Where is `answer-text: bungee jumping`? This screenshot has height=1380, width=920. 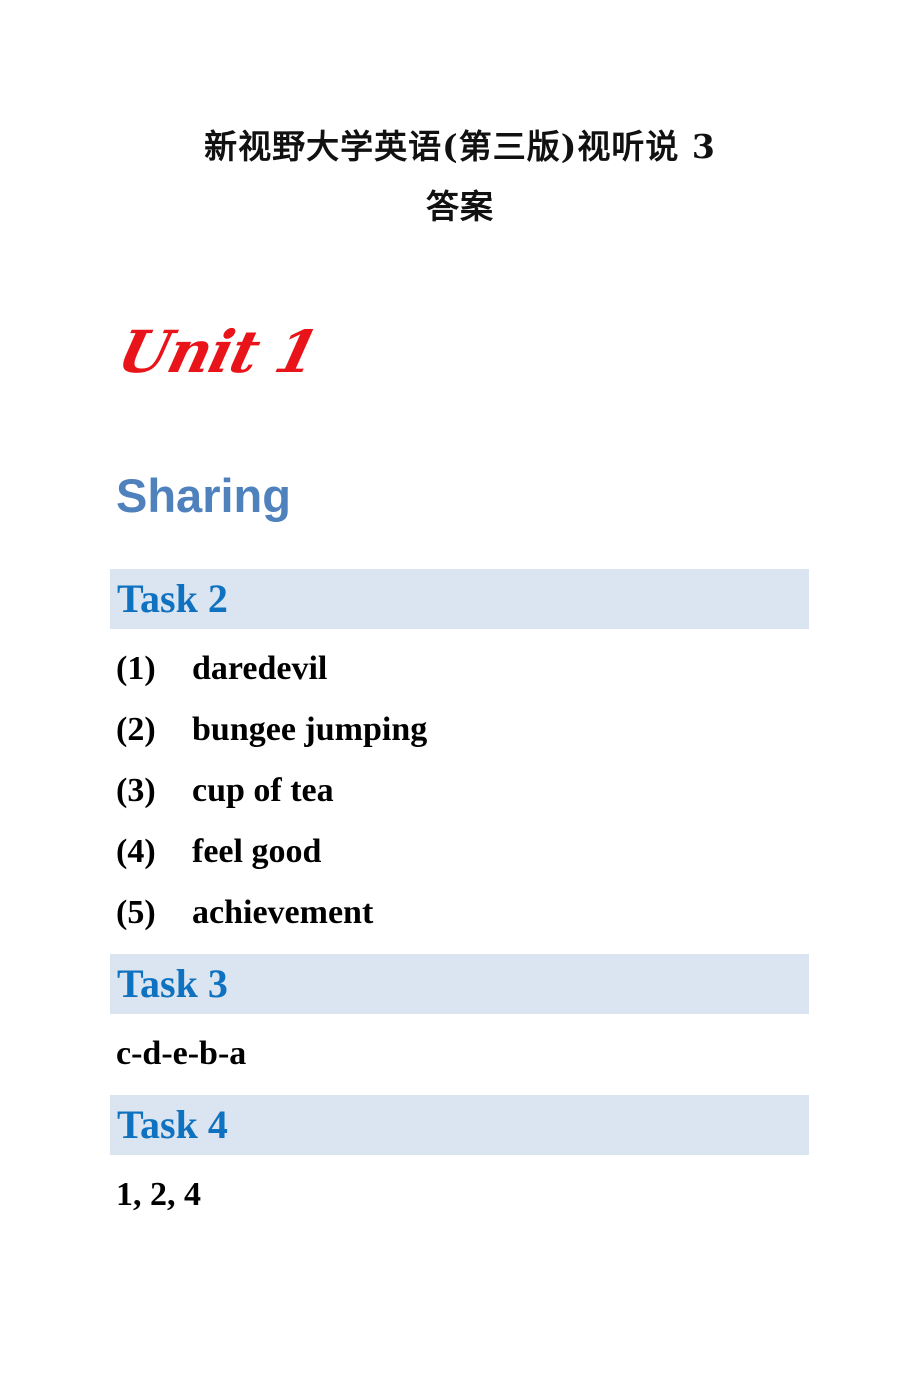 answer-text: bungee jumping is located at coordinates (310, 729).